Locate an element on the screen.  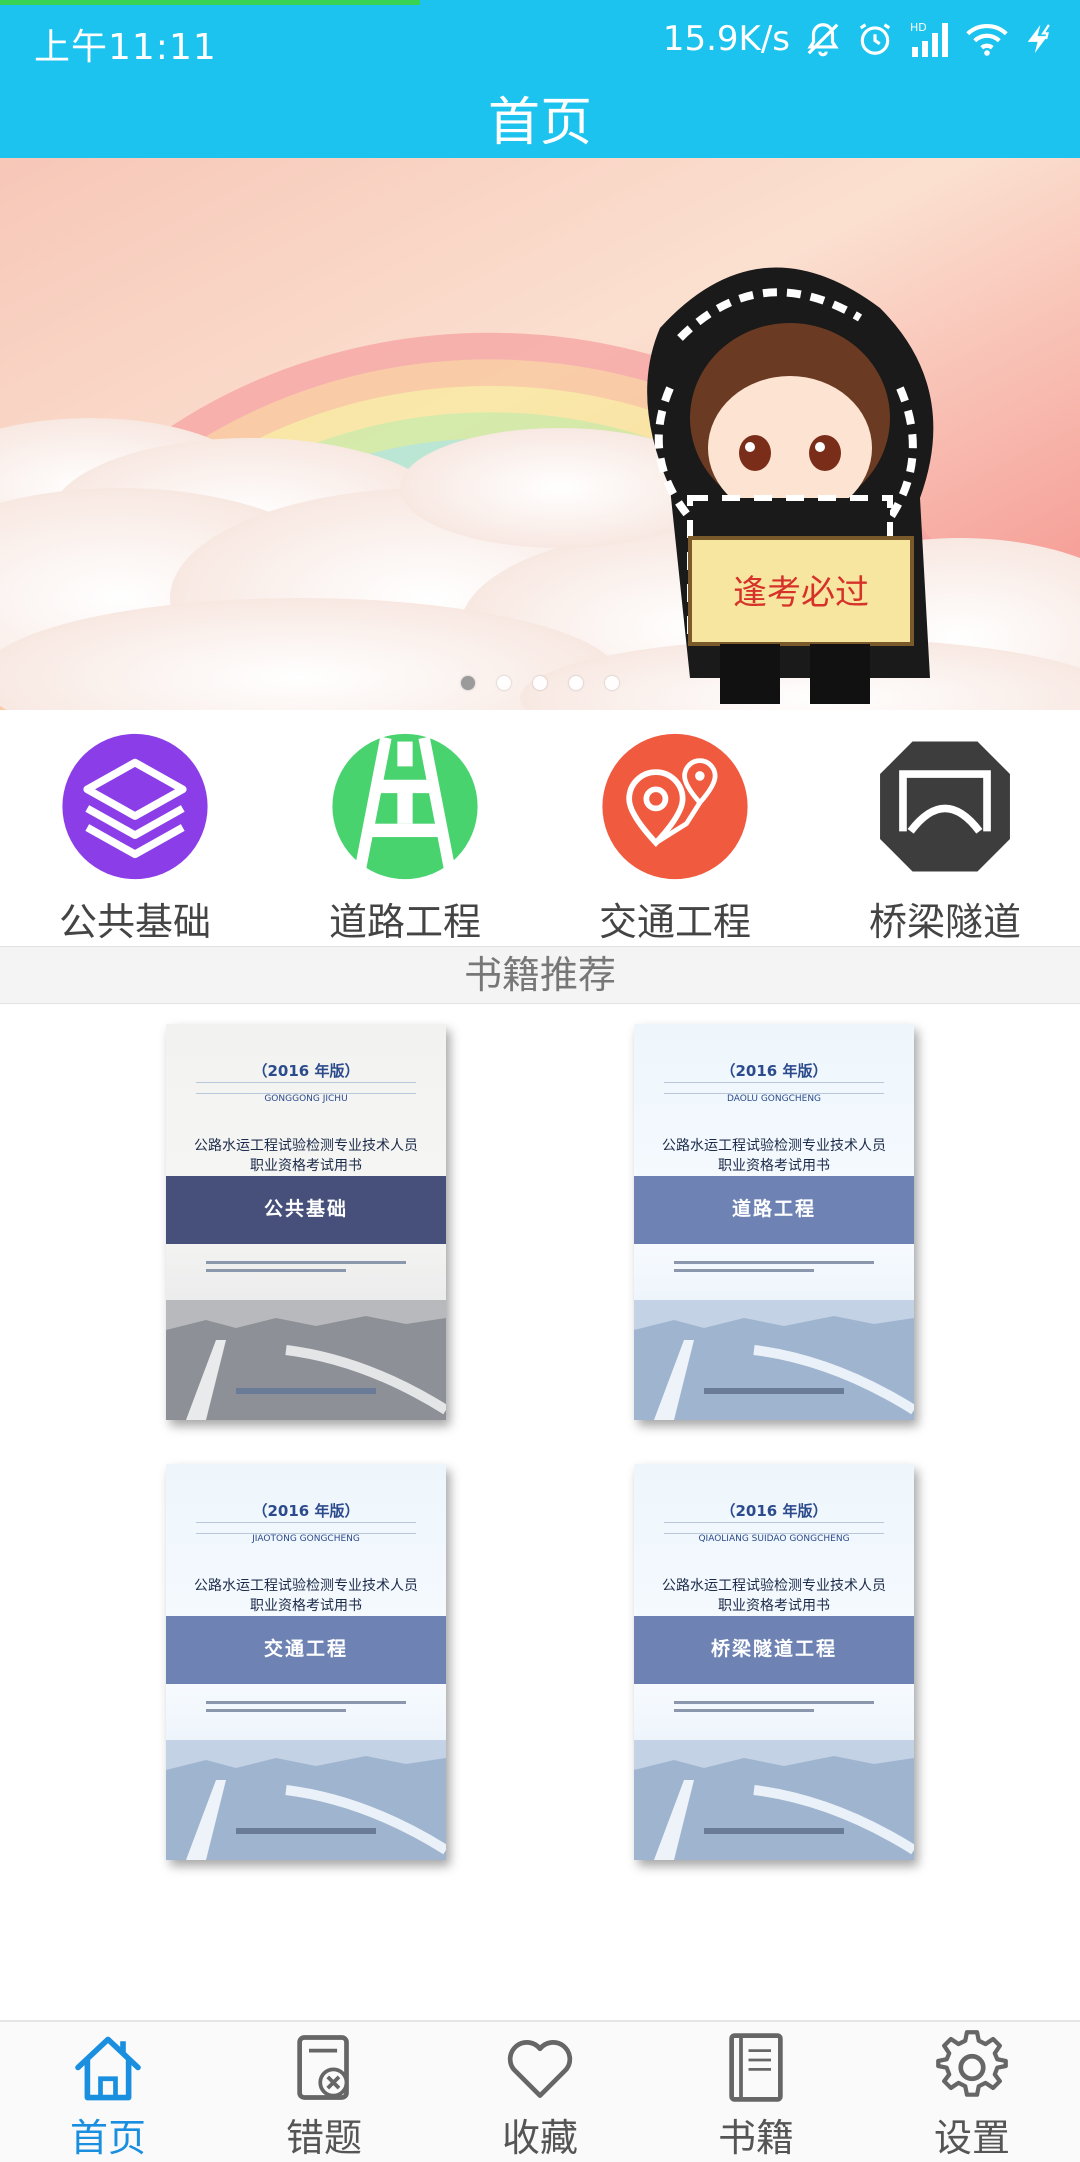
nav-books: 书籍 is located at coordinates (756, 2092).